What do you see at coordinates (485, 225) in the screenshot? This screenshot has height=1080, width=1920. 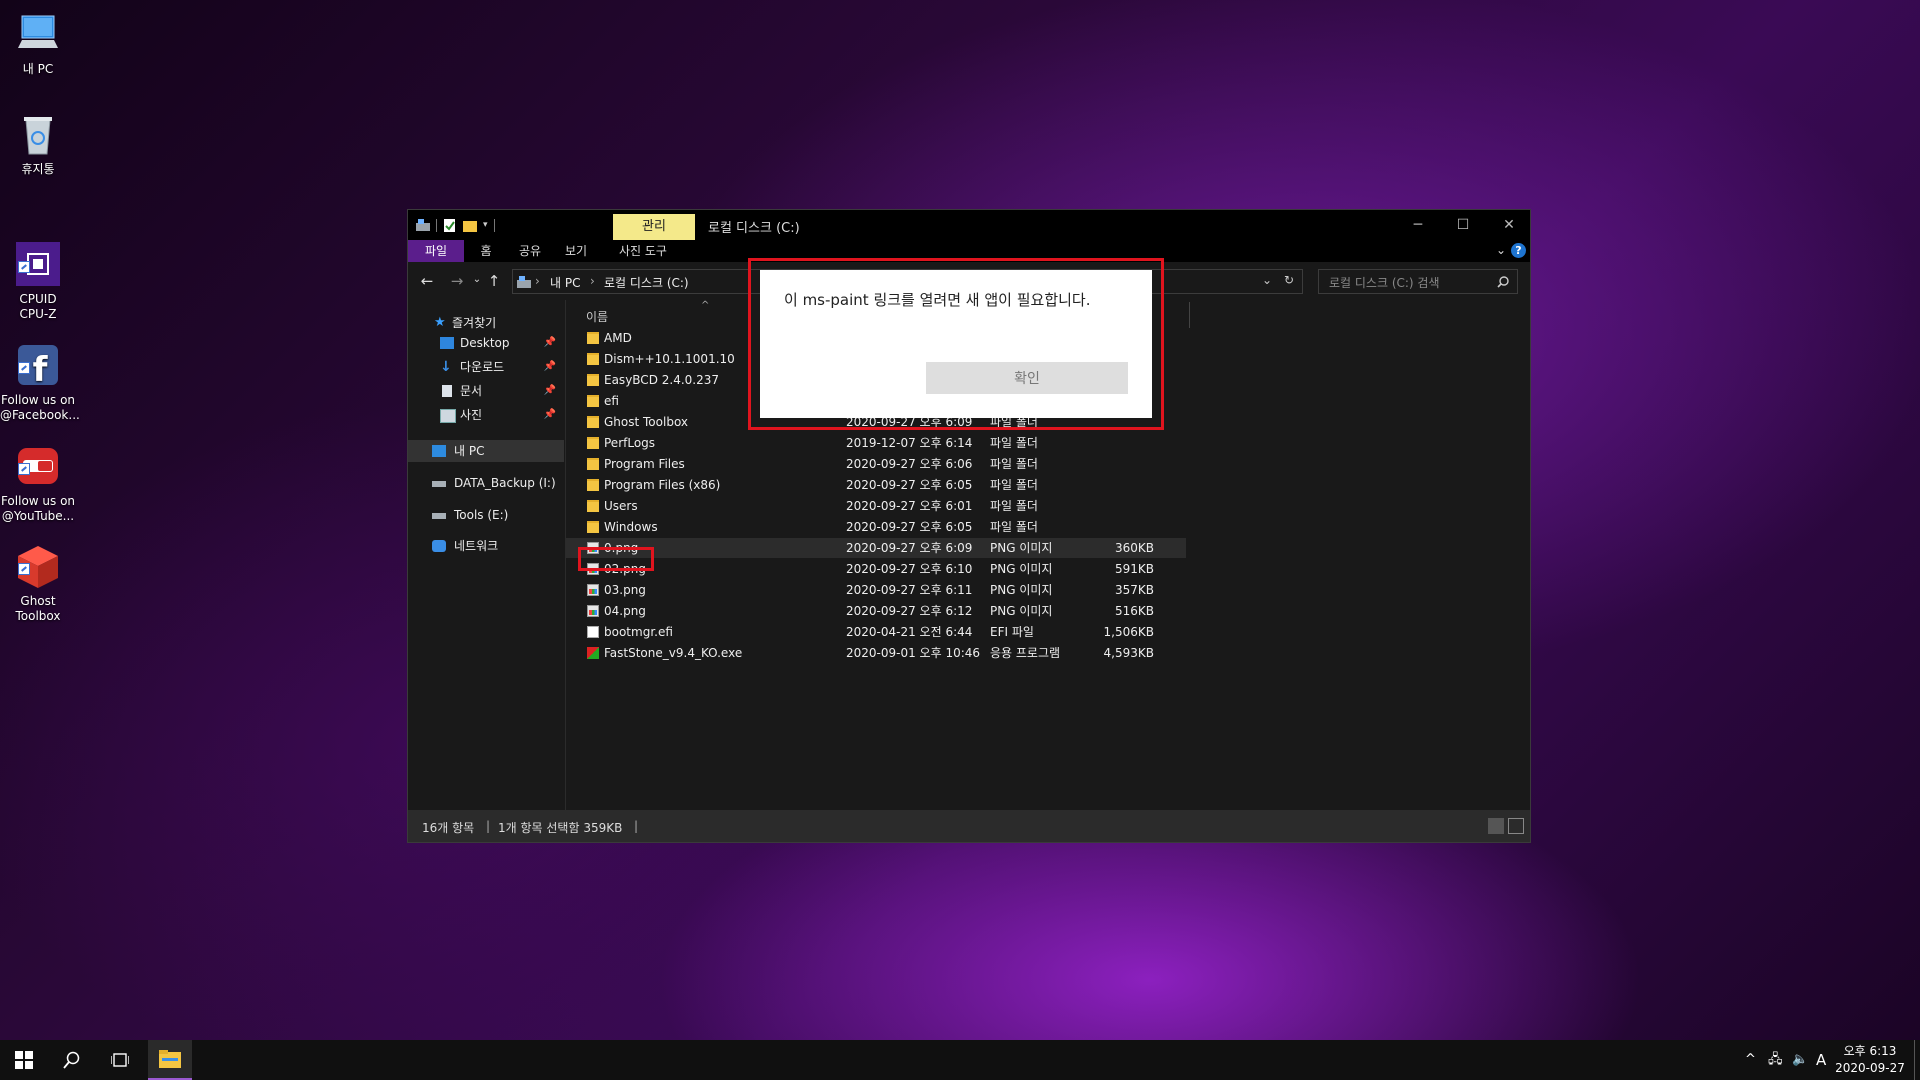 I see `customize-toolbar-icon: ▾` at bounding box center [485, 225].